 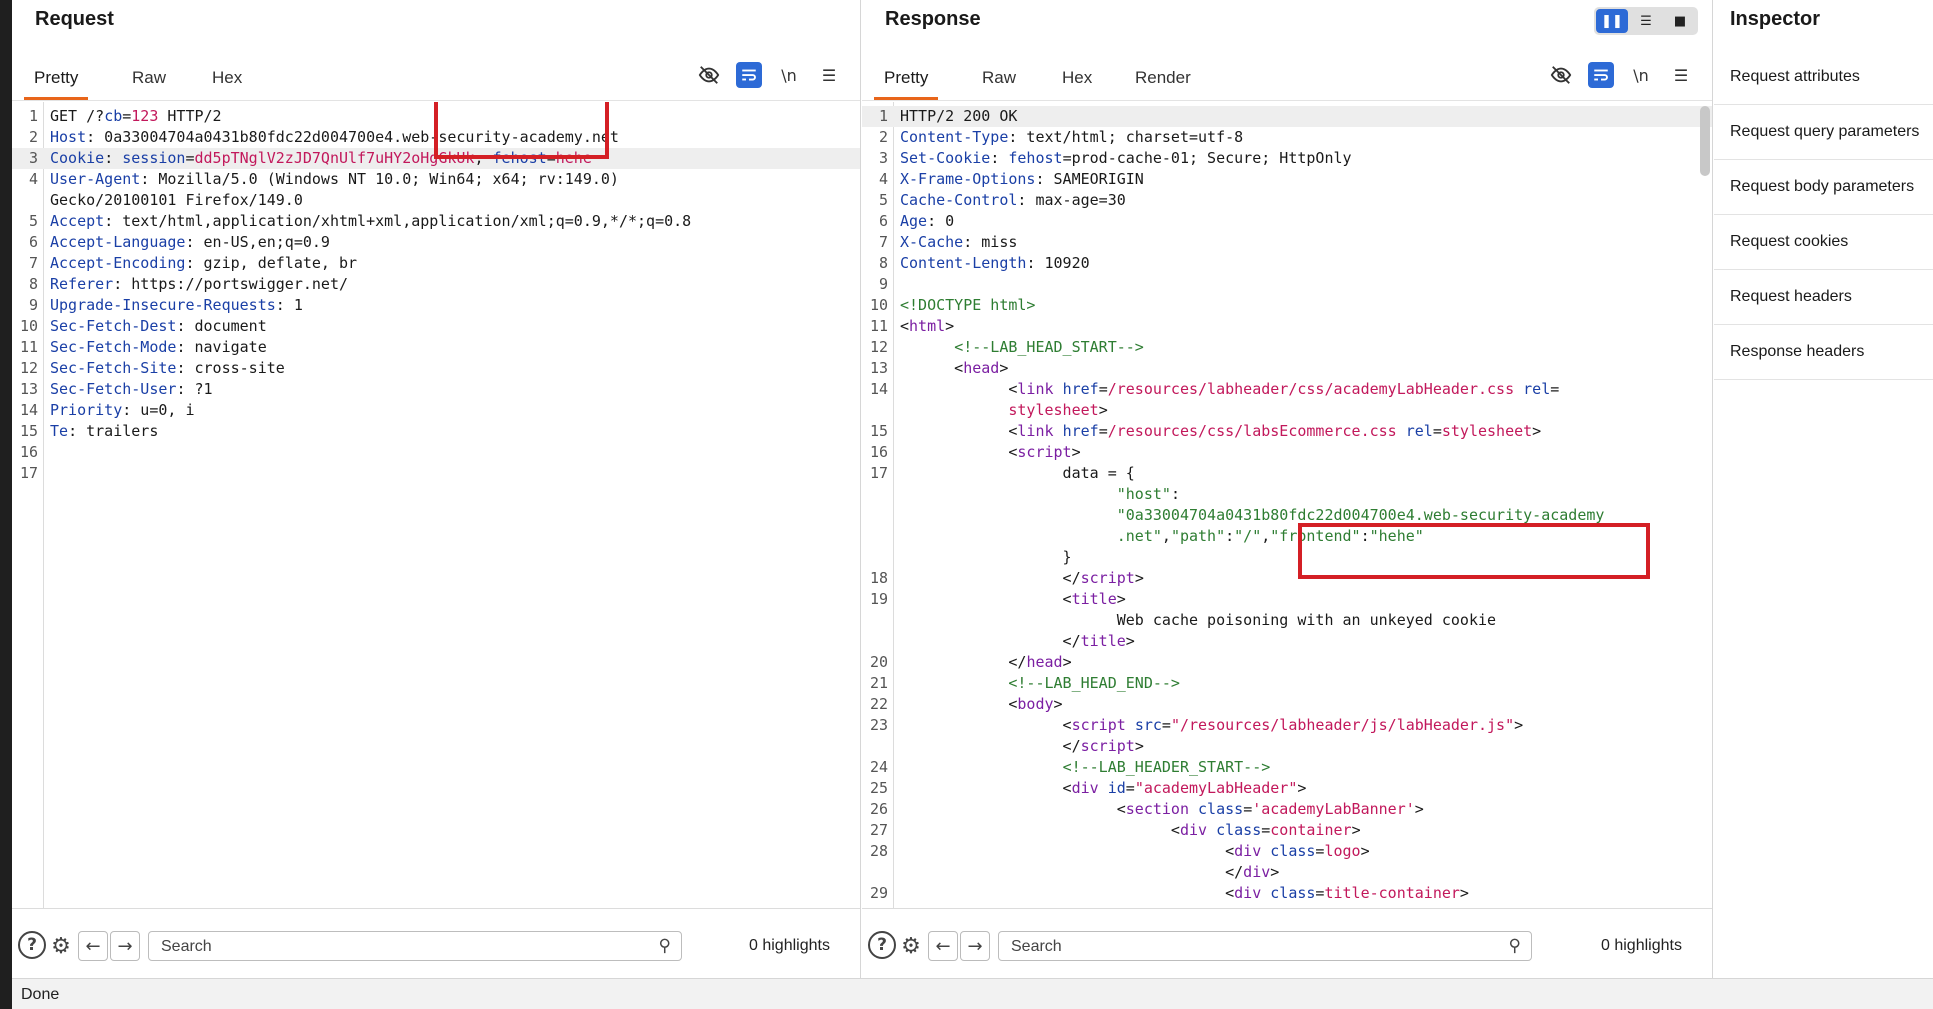 I want to click on inspector-request-attributes: Request attributes, so click(x=1823, y=77).